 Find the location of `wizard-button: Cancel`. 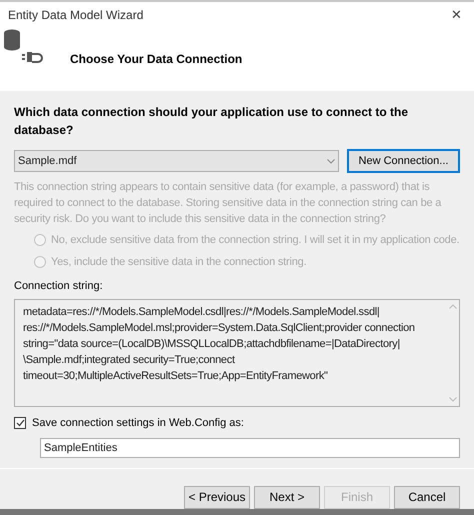

wizard-button: Cancel is located at coordinates (427, 497).